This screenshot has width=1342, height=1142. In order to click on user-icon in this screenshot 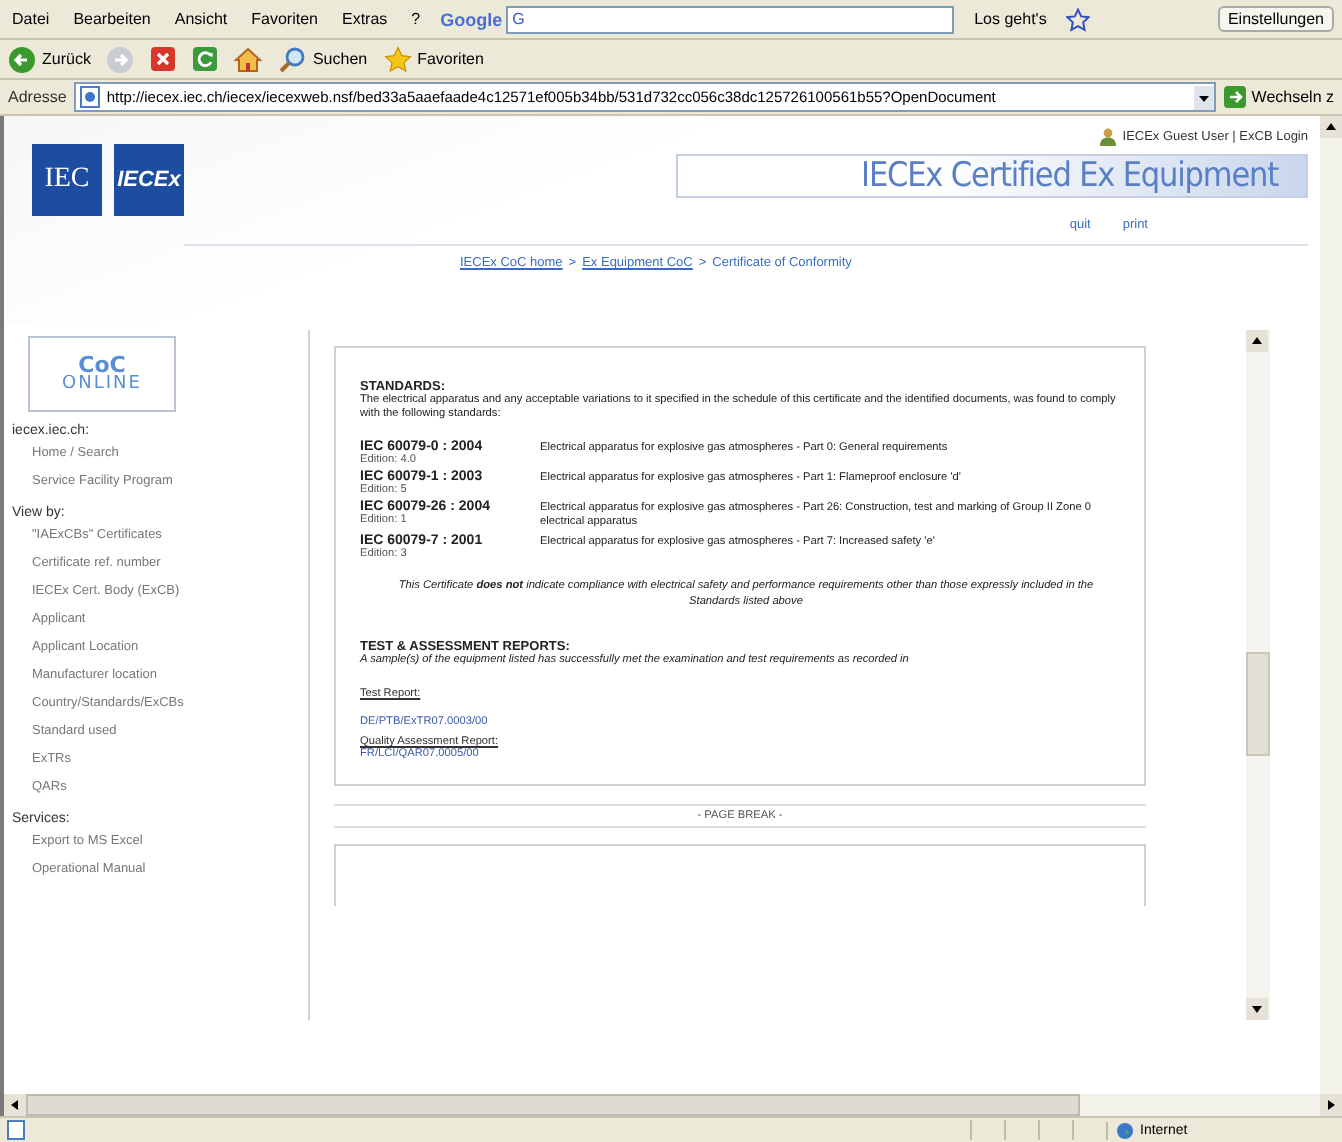, I will do `click(1108, 137)`.